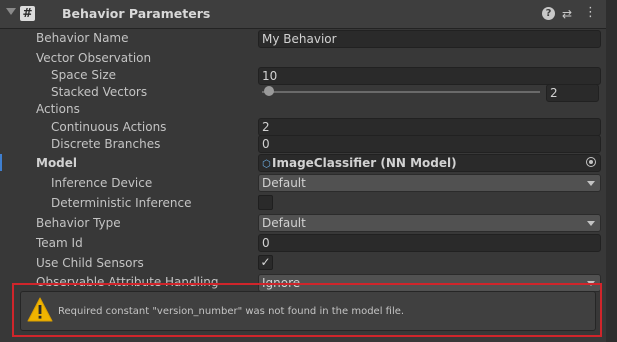 The height and width of the screenshot is (342, 617). I want to click on team-id-input: 0, so click(429, 243).